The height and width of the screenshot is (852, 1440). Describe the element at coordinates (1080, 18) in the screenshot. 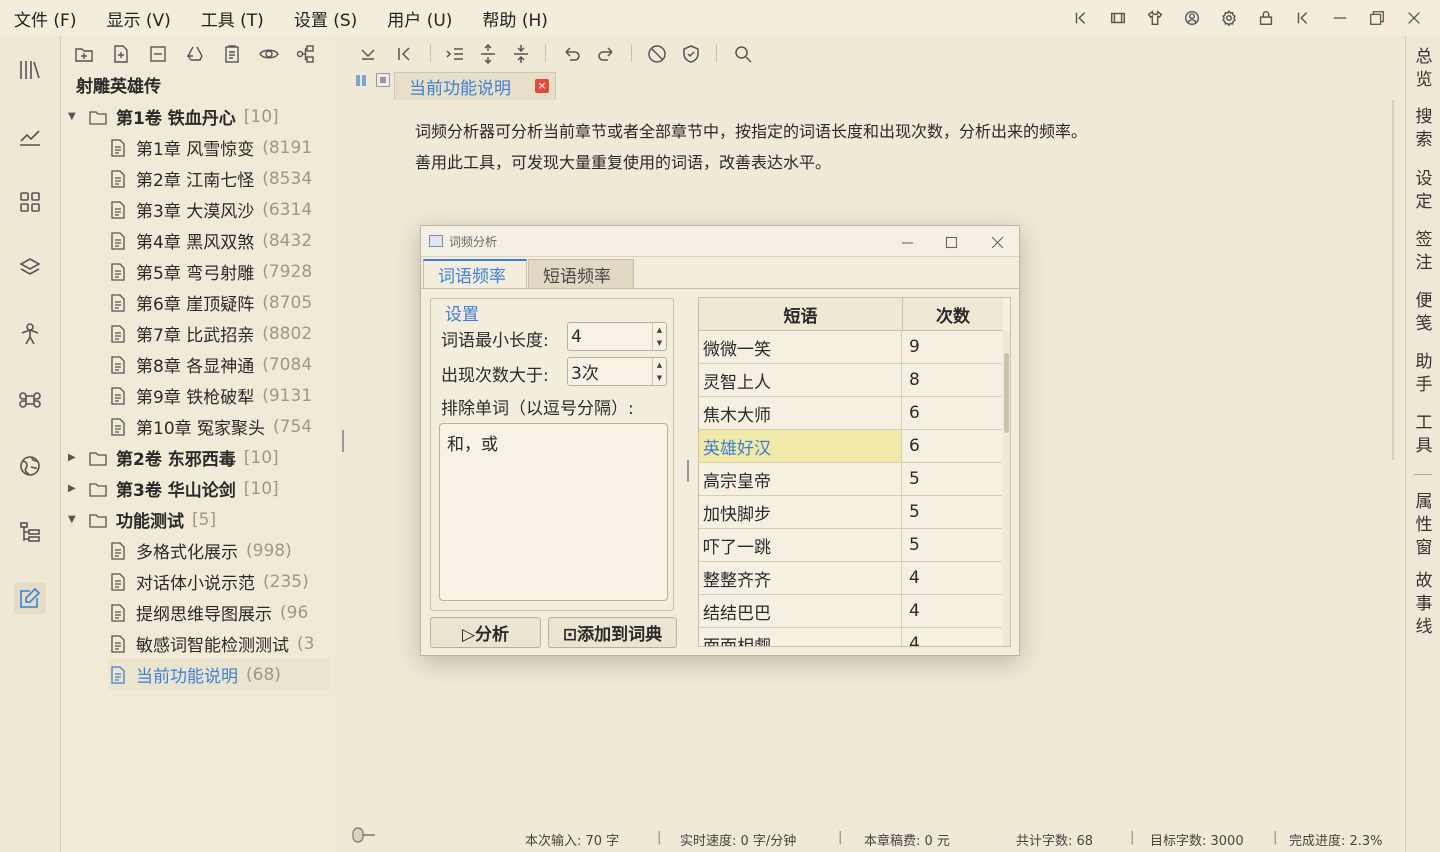

I see `collapse-left-icon` at that location.